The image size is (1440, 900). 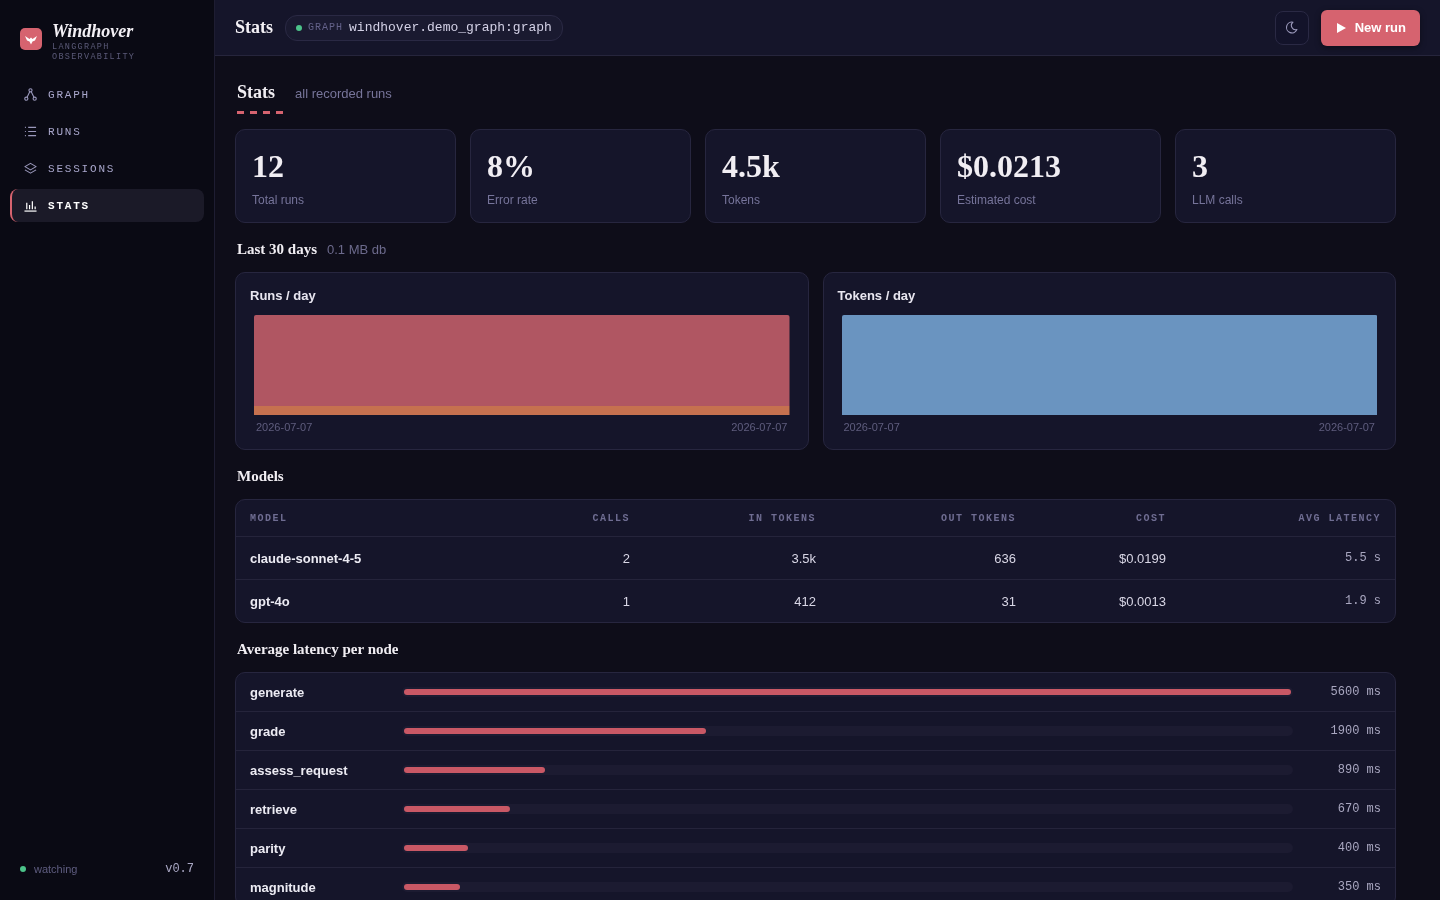 What do you see at coordinates (268, 166) in the screenshot?
I see `stat-value: 12` at bounding box center [268, 166].